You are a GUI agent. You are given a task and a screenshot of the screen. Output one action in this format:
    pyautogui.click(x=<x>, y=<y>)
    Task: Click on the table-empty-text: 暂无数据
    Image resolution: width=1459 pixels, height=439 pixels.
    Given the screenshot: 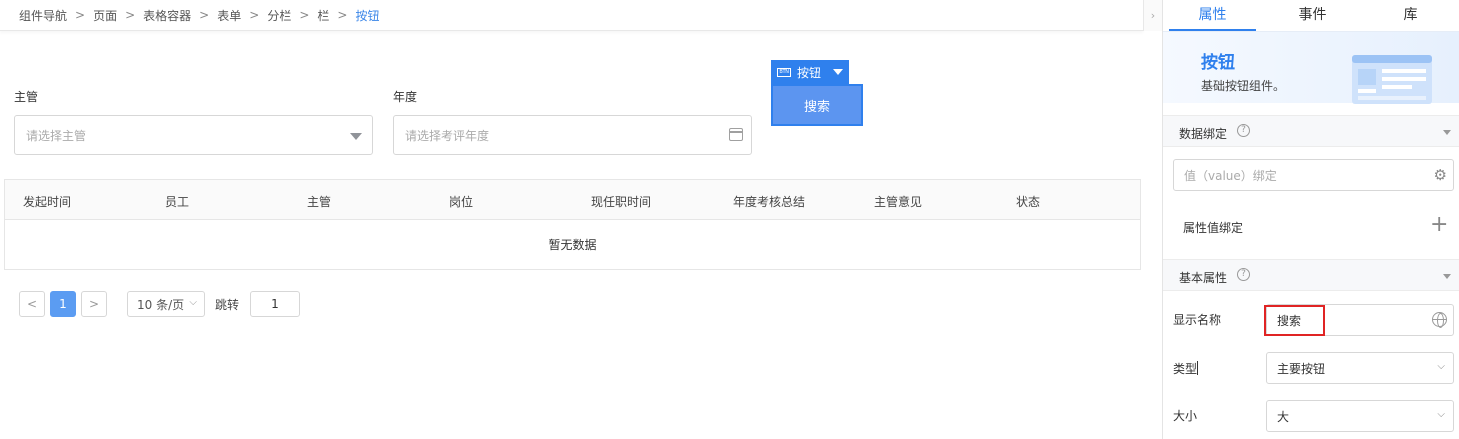 What is the action you would take?
    pyautogui.click(x=572, y=245)
    